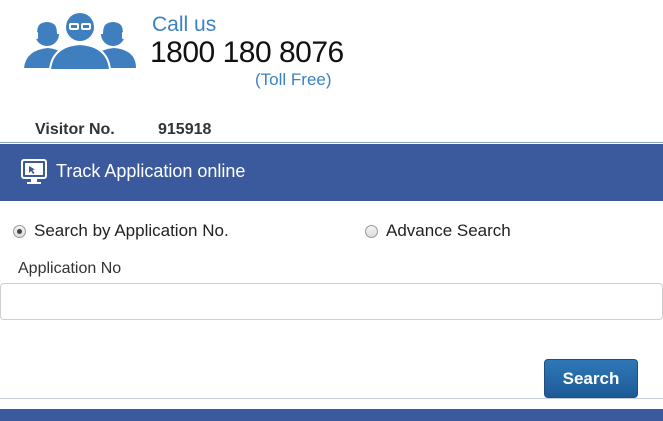 This screenshot has height=421, width=663. What do you see at coordinates (448, 230) in the screenshot?
I see `radio-label: Advance Search` at bounding box center [448, 230].